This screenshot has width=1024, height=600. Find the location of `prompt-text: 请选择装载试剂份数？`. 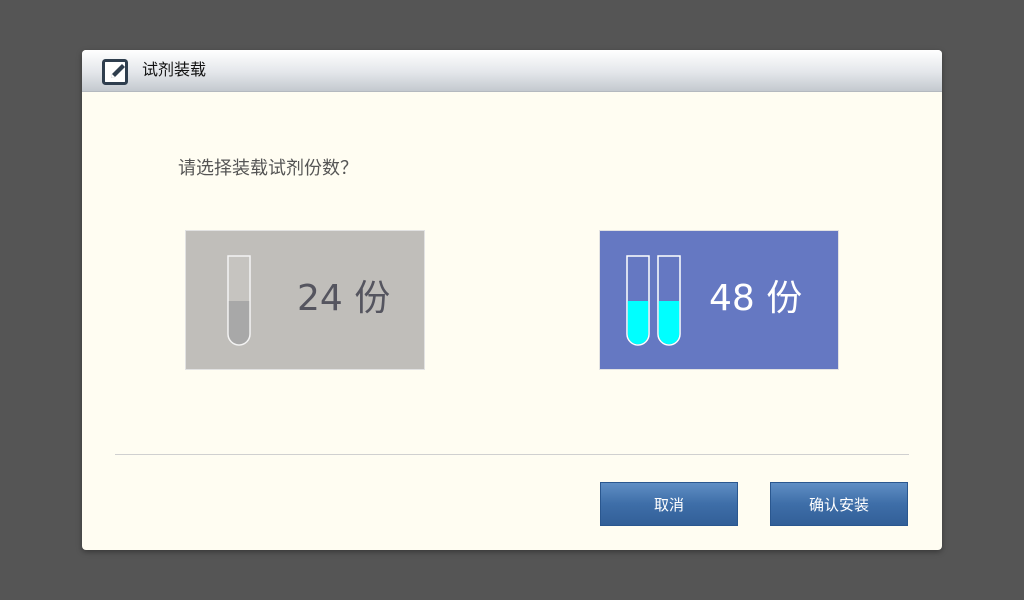

prompt-text: 请选择装载试剂份数？ is located at coordinates (268, 168).